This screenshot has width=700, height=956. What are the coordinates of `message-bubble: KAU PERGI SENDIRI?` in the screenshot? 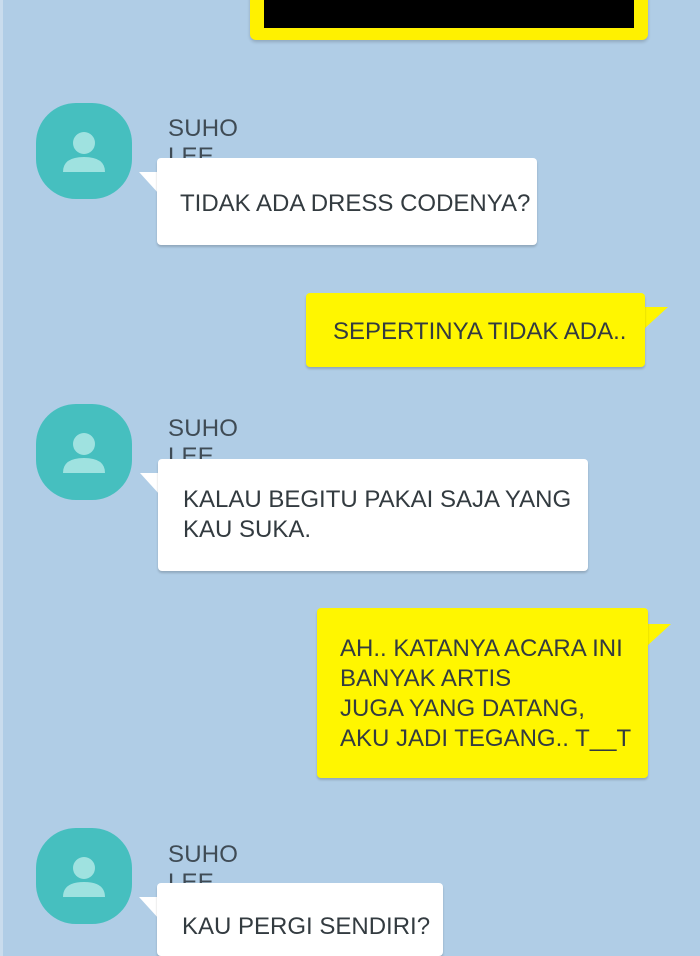 It's located at (300, 919).